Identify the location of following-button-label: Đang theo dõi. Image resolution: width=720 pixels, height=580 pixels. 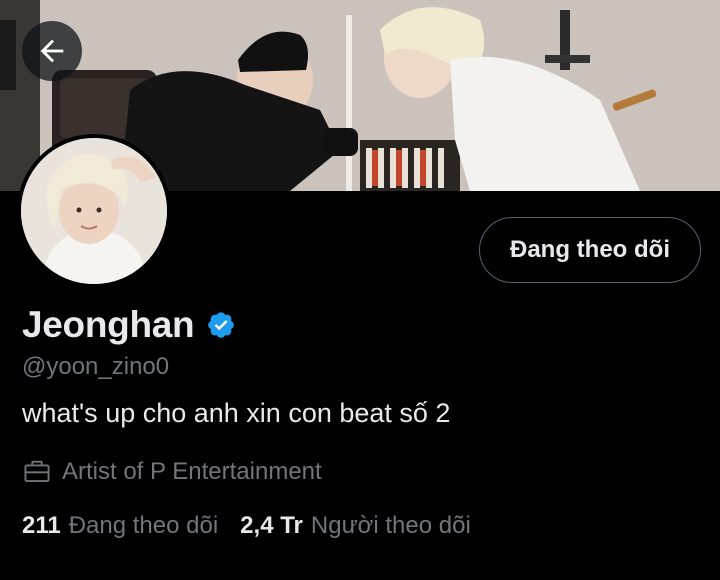
(590, 249).